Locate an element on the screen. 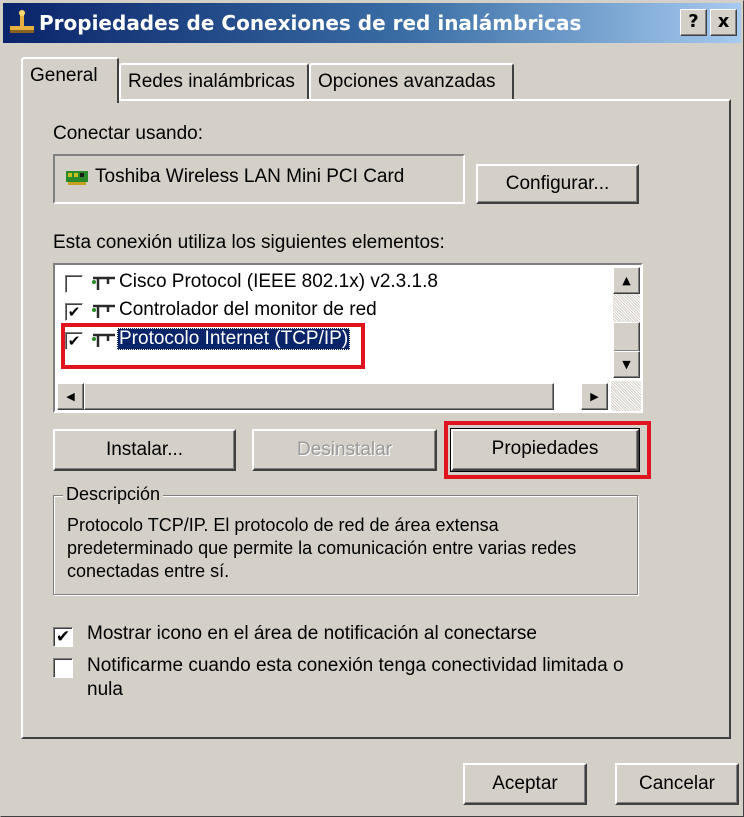 This screenshot has height=817, width=744. tab-general-label: General is located at coordinates (64, 75).